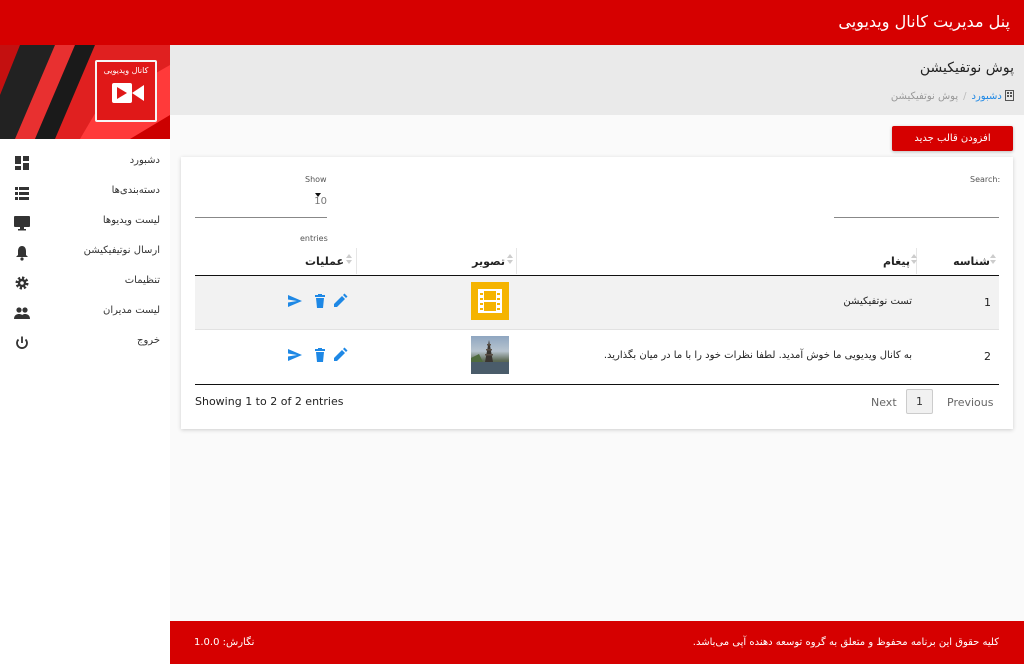 The width and height of the screenshot is (1024, 664). I want to click on add-template-button: افزودن قالب جدید, so click(952, 138).